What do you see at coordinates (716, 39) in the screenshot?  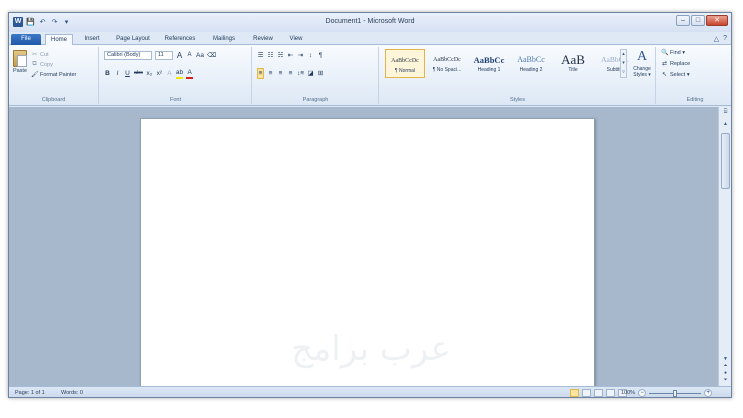 I see `minimize-ribbon-icon: △` at bounding box center [716, 39].